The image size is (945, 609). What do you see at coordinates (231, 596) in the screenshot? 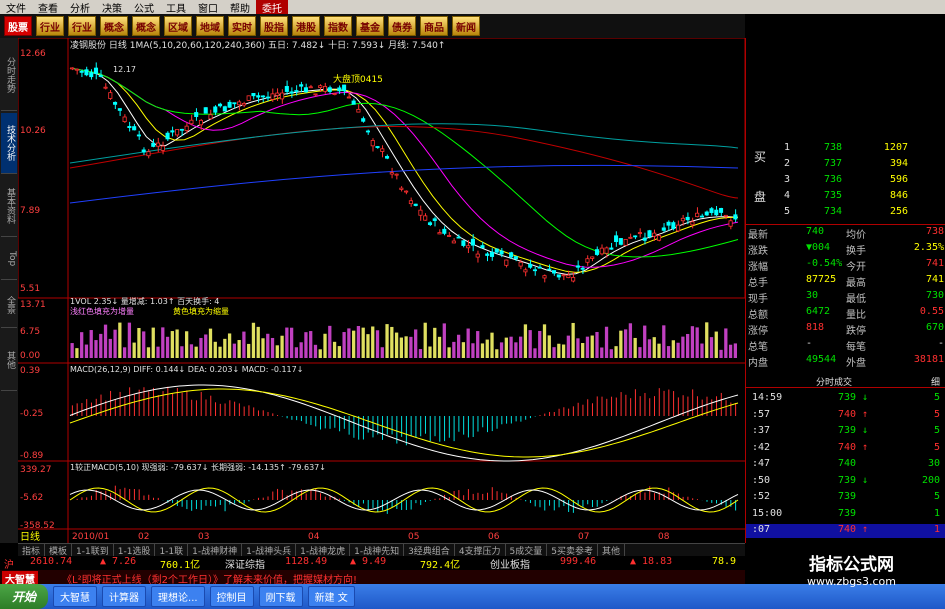
I see `taskbar-item-3: 控制目` at bounding box center [231, 596].